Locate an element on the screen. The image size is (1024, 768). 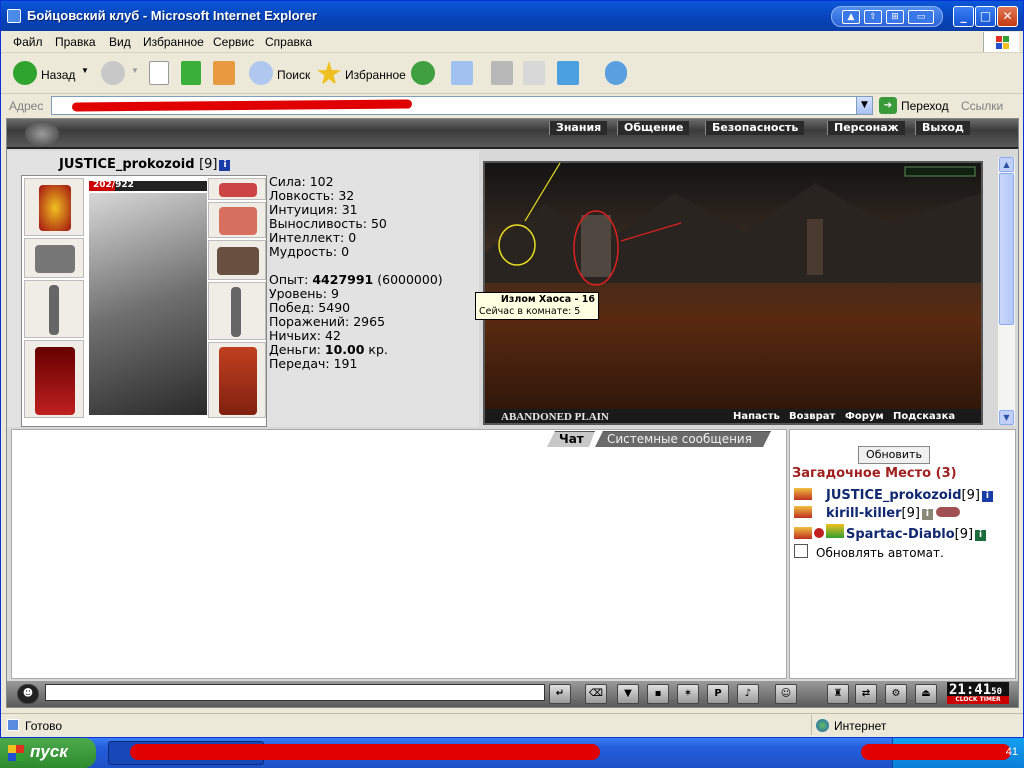
emoticon-icon: ☺ is located at coordinates (786, 694).